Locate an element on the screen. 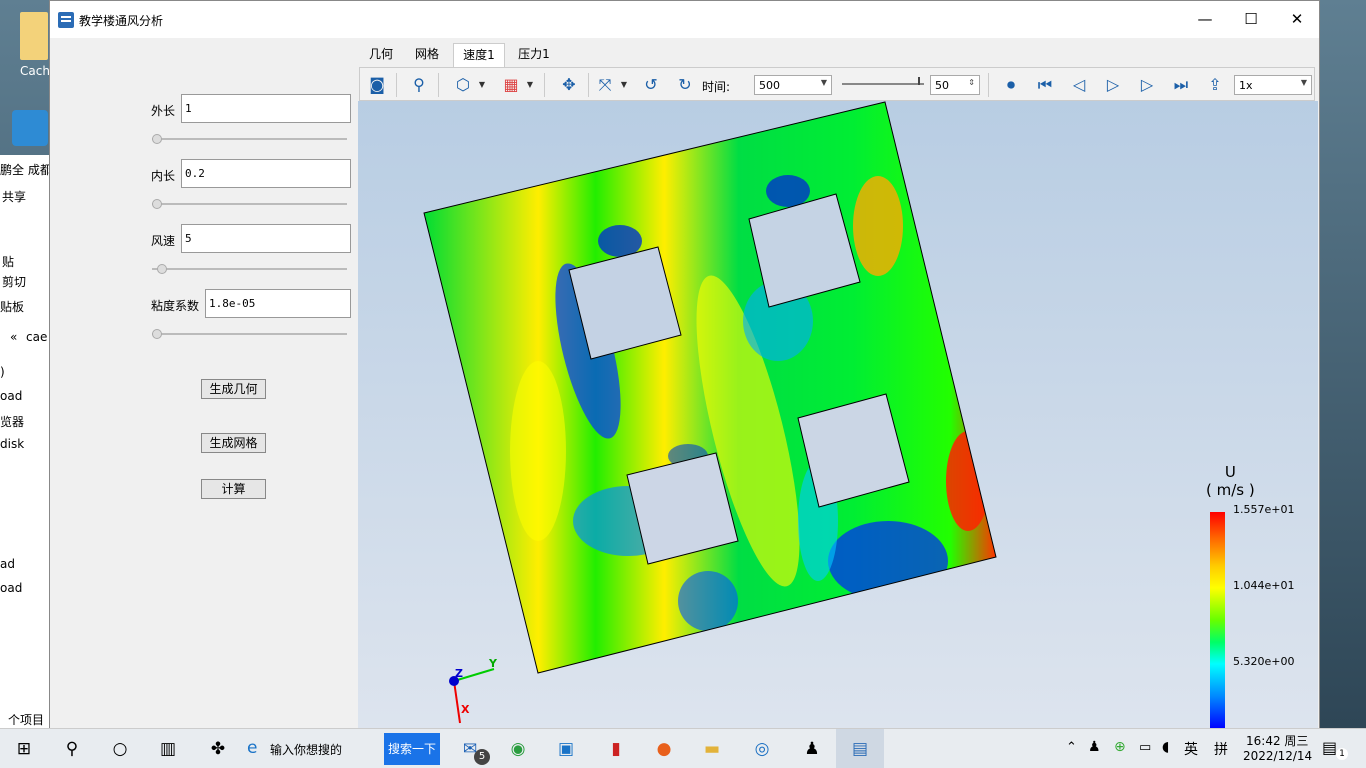  compute-button: 计算 is located at coordinates (233, 489).